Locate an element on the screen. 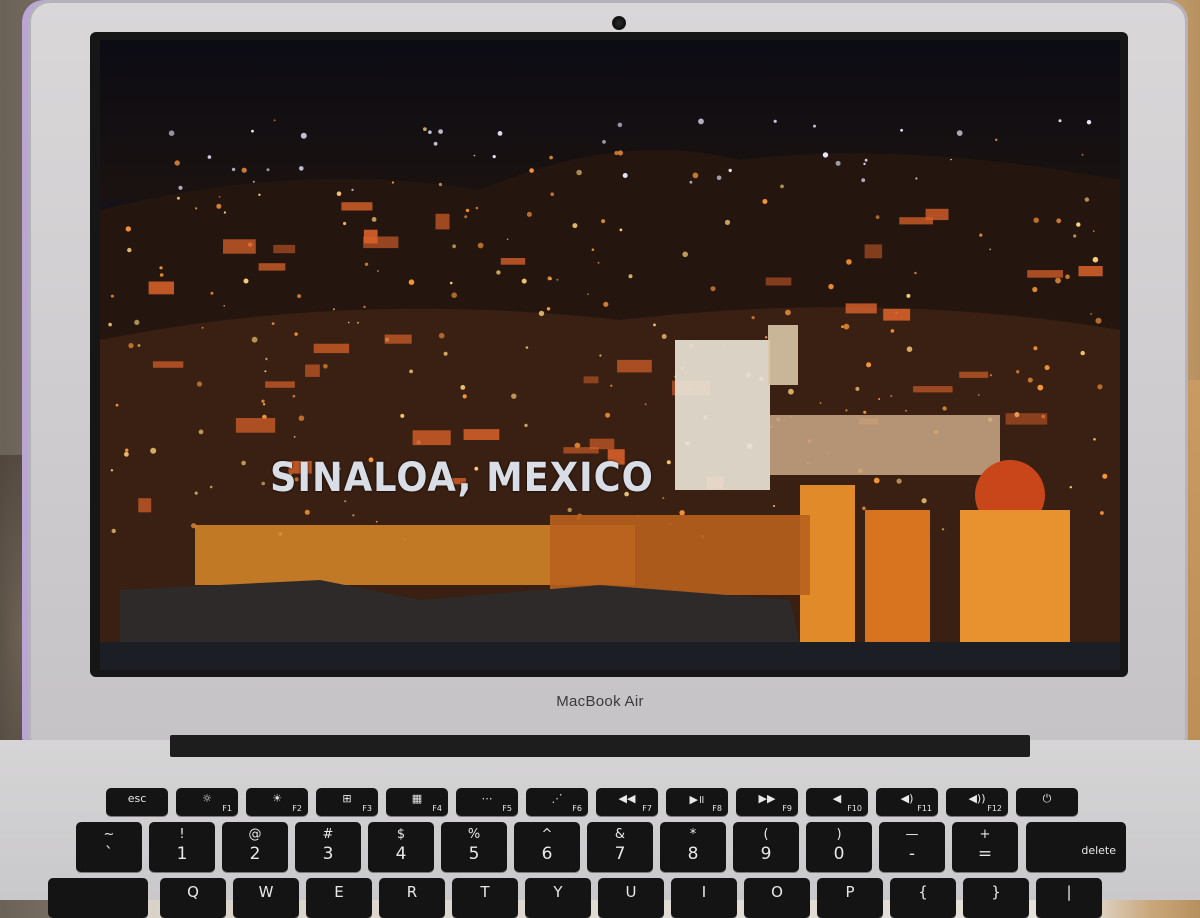 The image size is (1200, 918). key-label: T is located at coordinates (485, 892).